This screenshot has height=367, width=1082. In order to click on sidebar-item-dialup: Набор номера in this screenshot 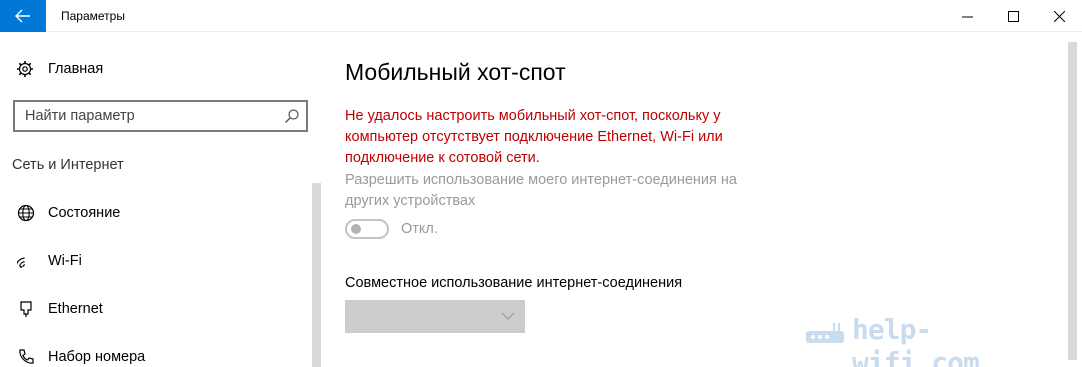, I will do `click(154, 354)`.